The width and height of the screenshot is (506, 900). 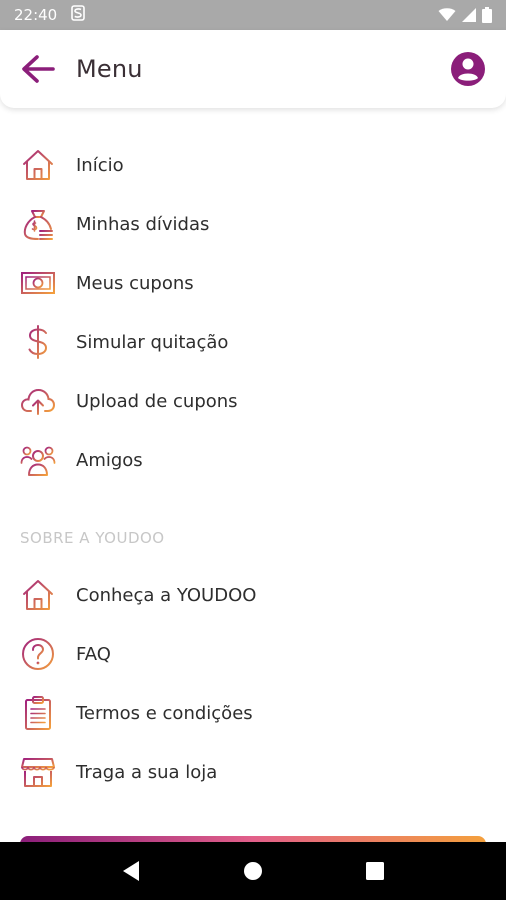 I want to click on menu-item-label: Meus cupons, so click(x=135, y=283).